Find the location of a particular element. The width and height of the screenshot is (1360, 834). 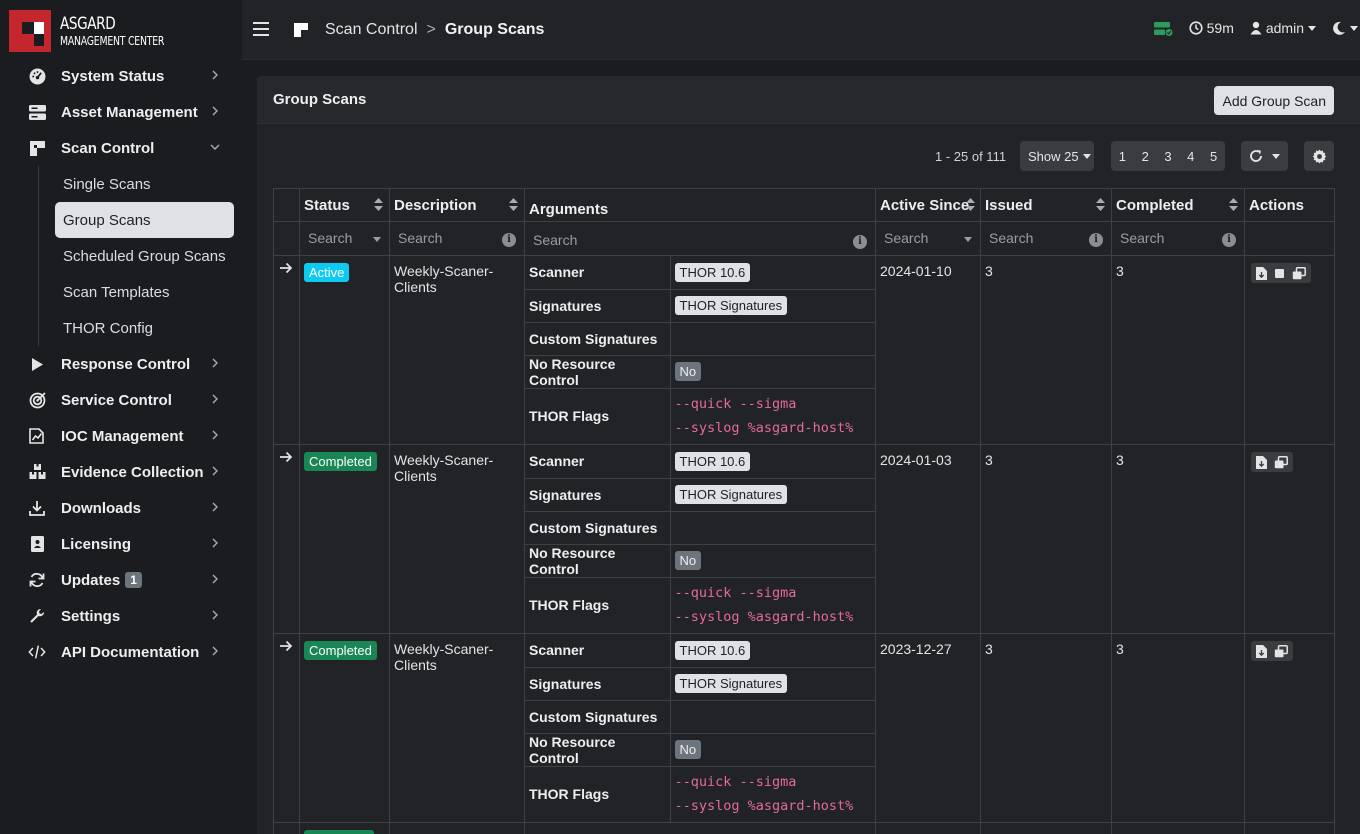

theme-toggle is located at coordinates (1345, 28).